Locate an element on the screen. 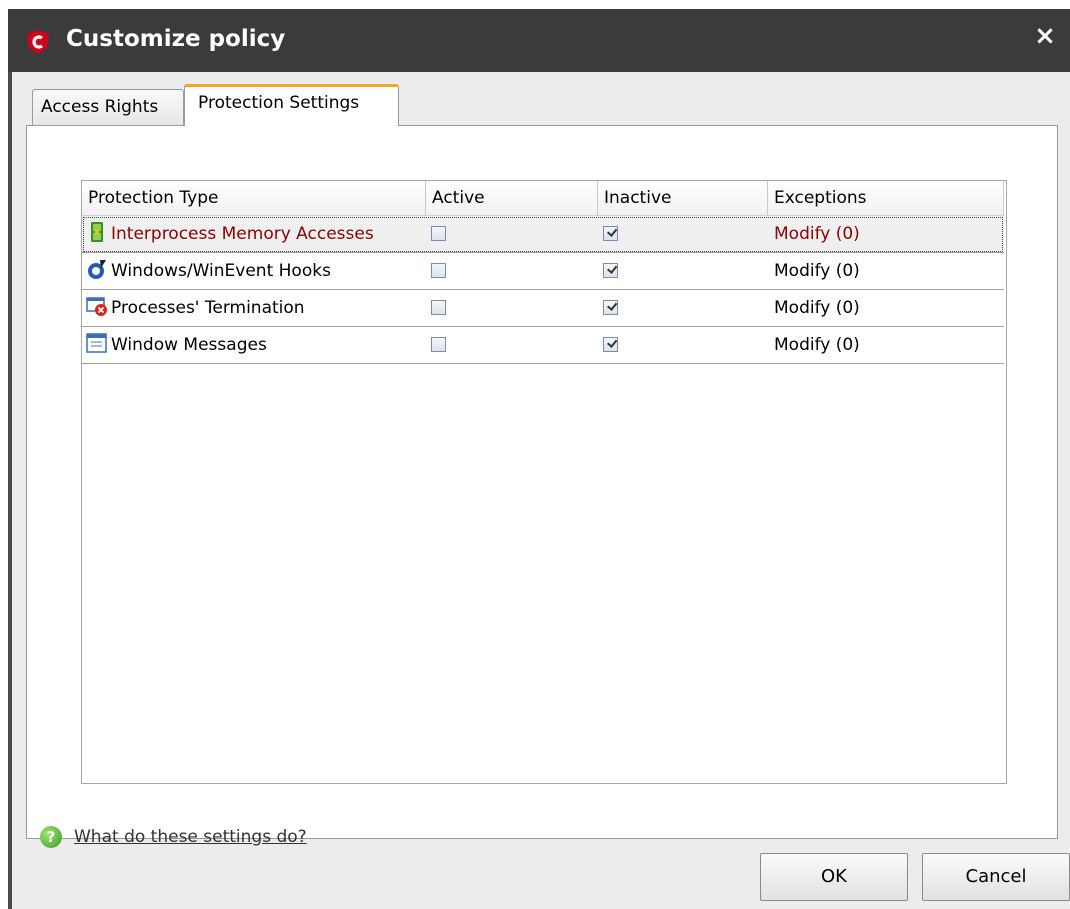  help-link: What do these settings do? is located at coordinates (190, 837).